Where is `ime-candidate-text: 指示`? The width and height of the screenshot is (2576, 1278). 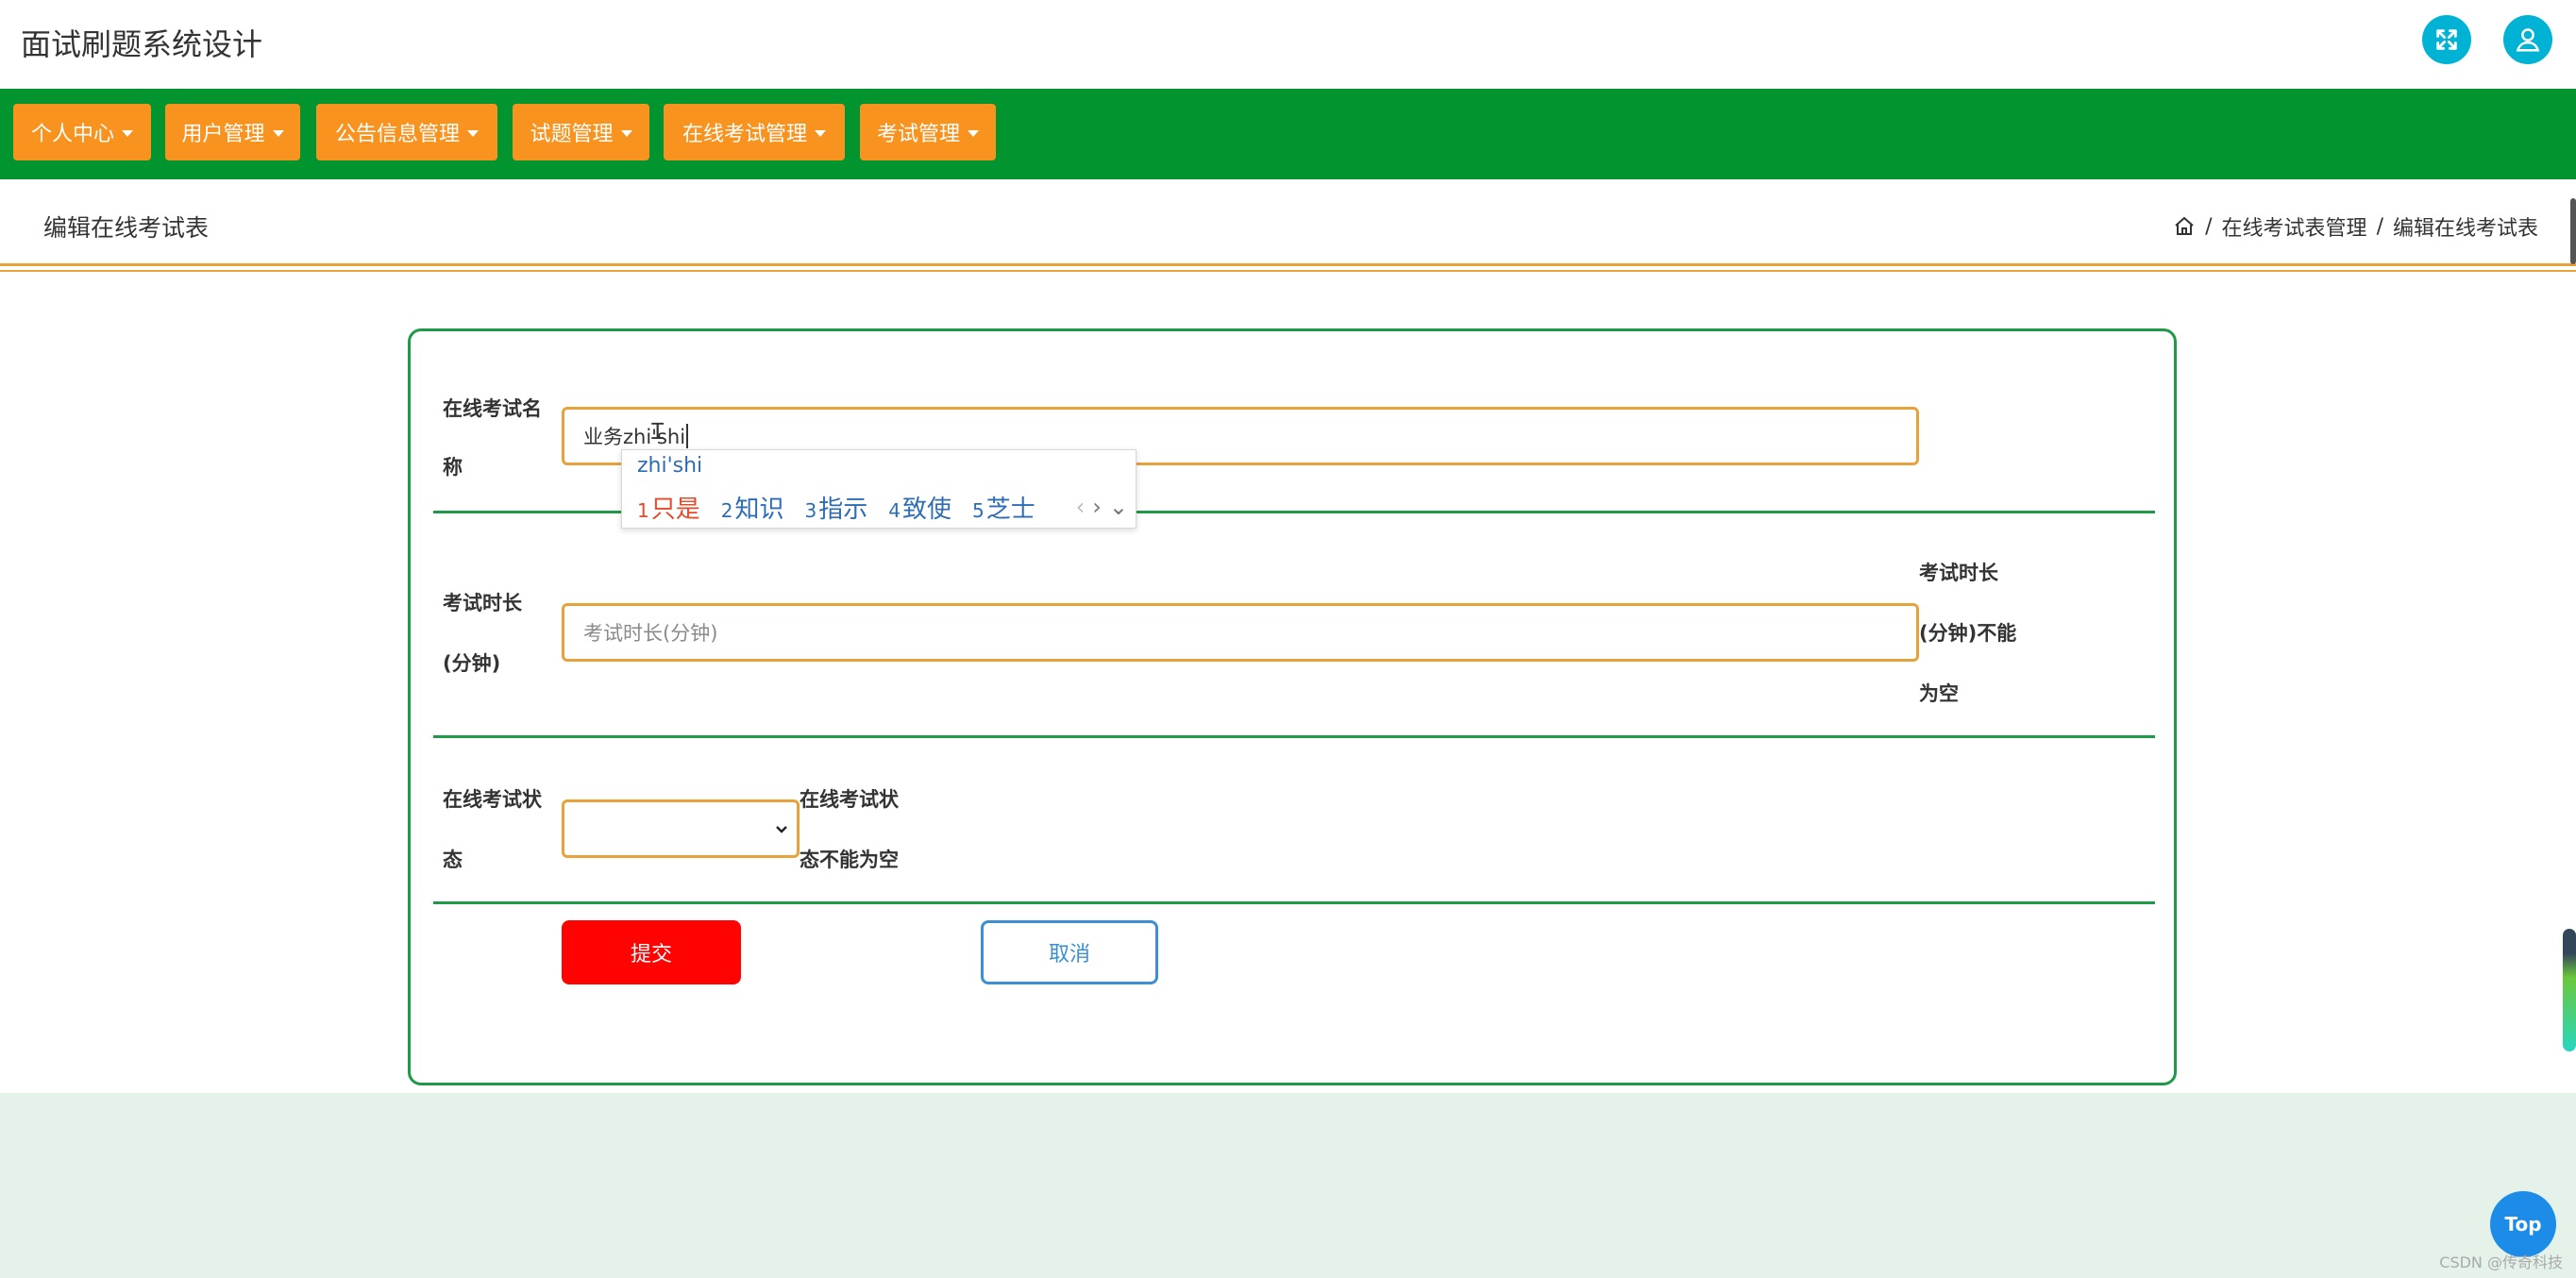 ime-candidate-text: 指示 is located at coordinates (843, 510).